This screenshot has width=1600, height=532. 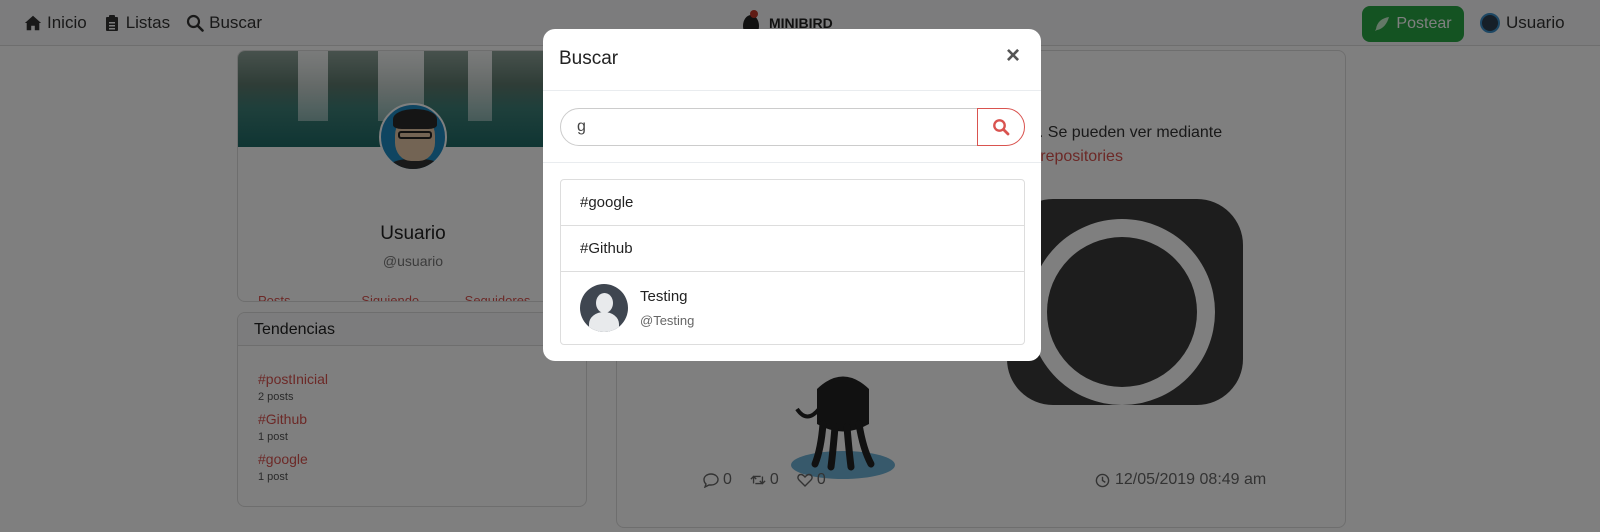 What do you see at coordinates (792, 203) in the screenshot?
I see `result-hashtag: #google` at bounding box center [792, 203].